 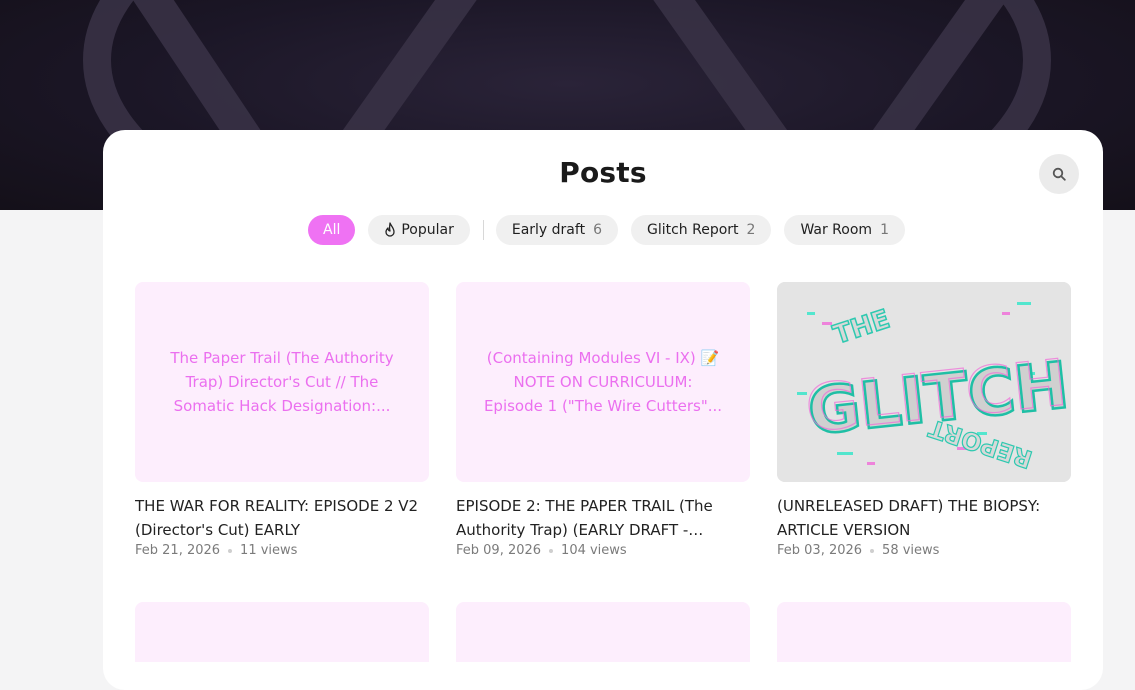 I want to click on glitch-report-logo: THE GLITCH GLITCH REPORT, so click(x=924, y=382).